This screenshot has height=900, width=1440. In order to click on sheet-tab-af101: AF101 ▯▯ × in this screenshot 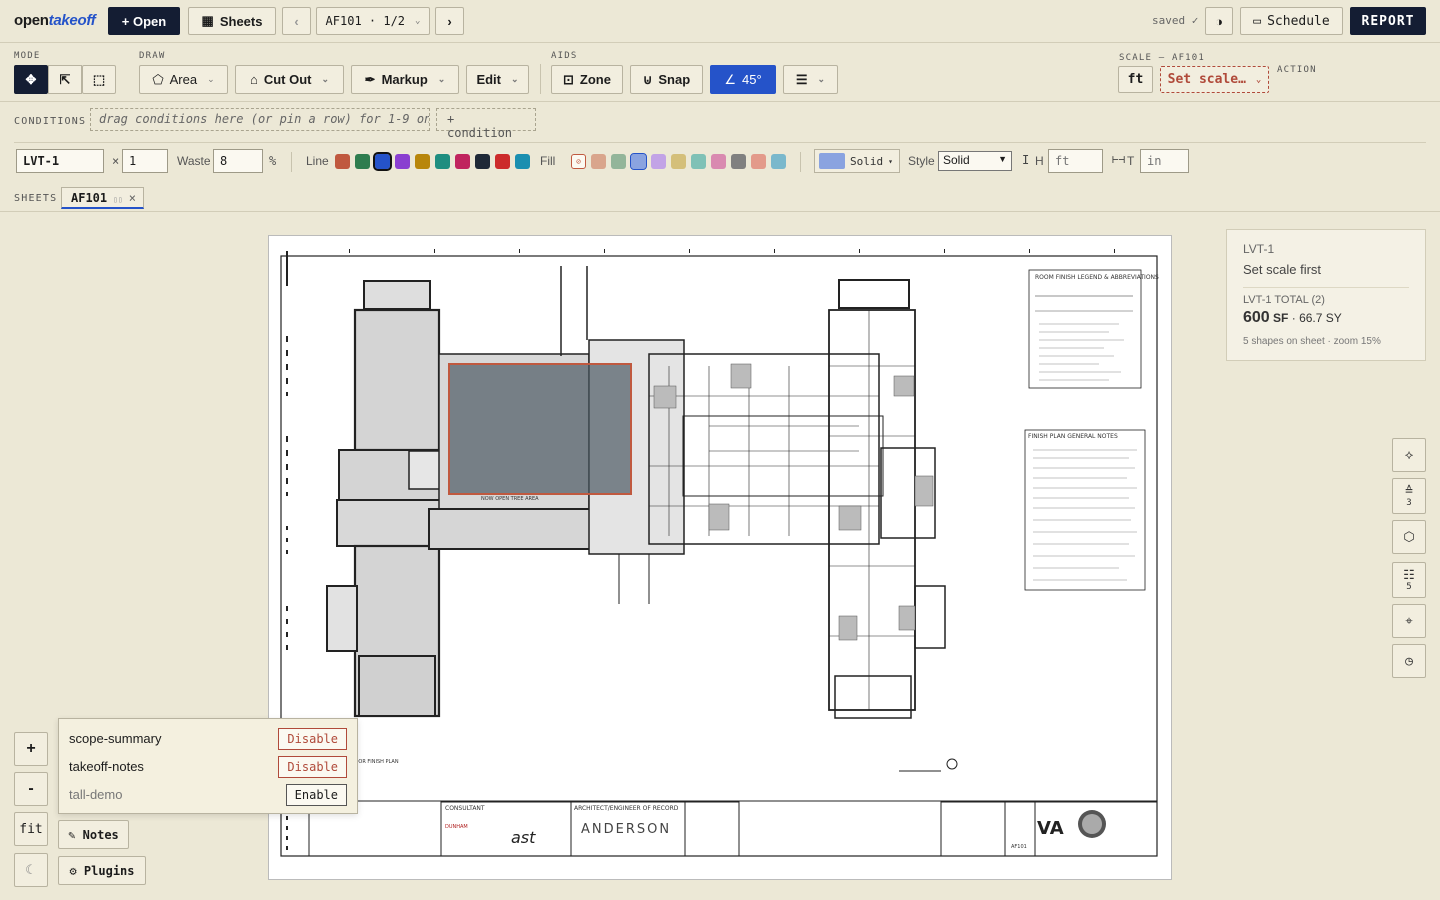, I will do `click(102, 198)`.